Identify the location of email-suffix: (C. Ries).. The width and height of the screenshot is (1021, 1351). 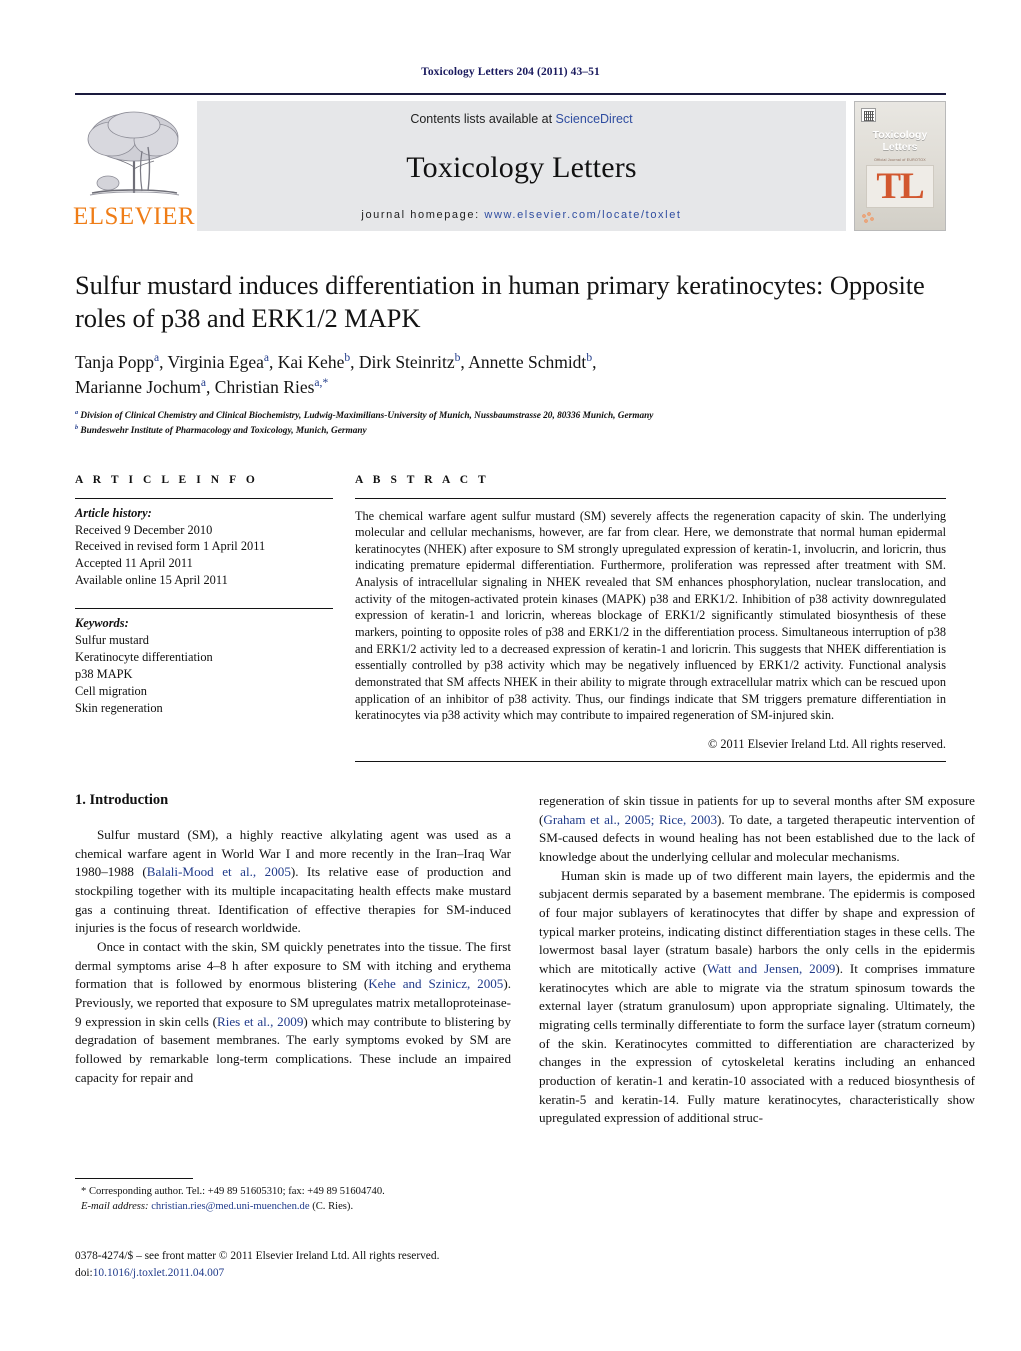
(331, 1207).